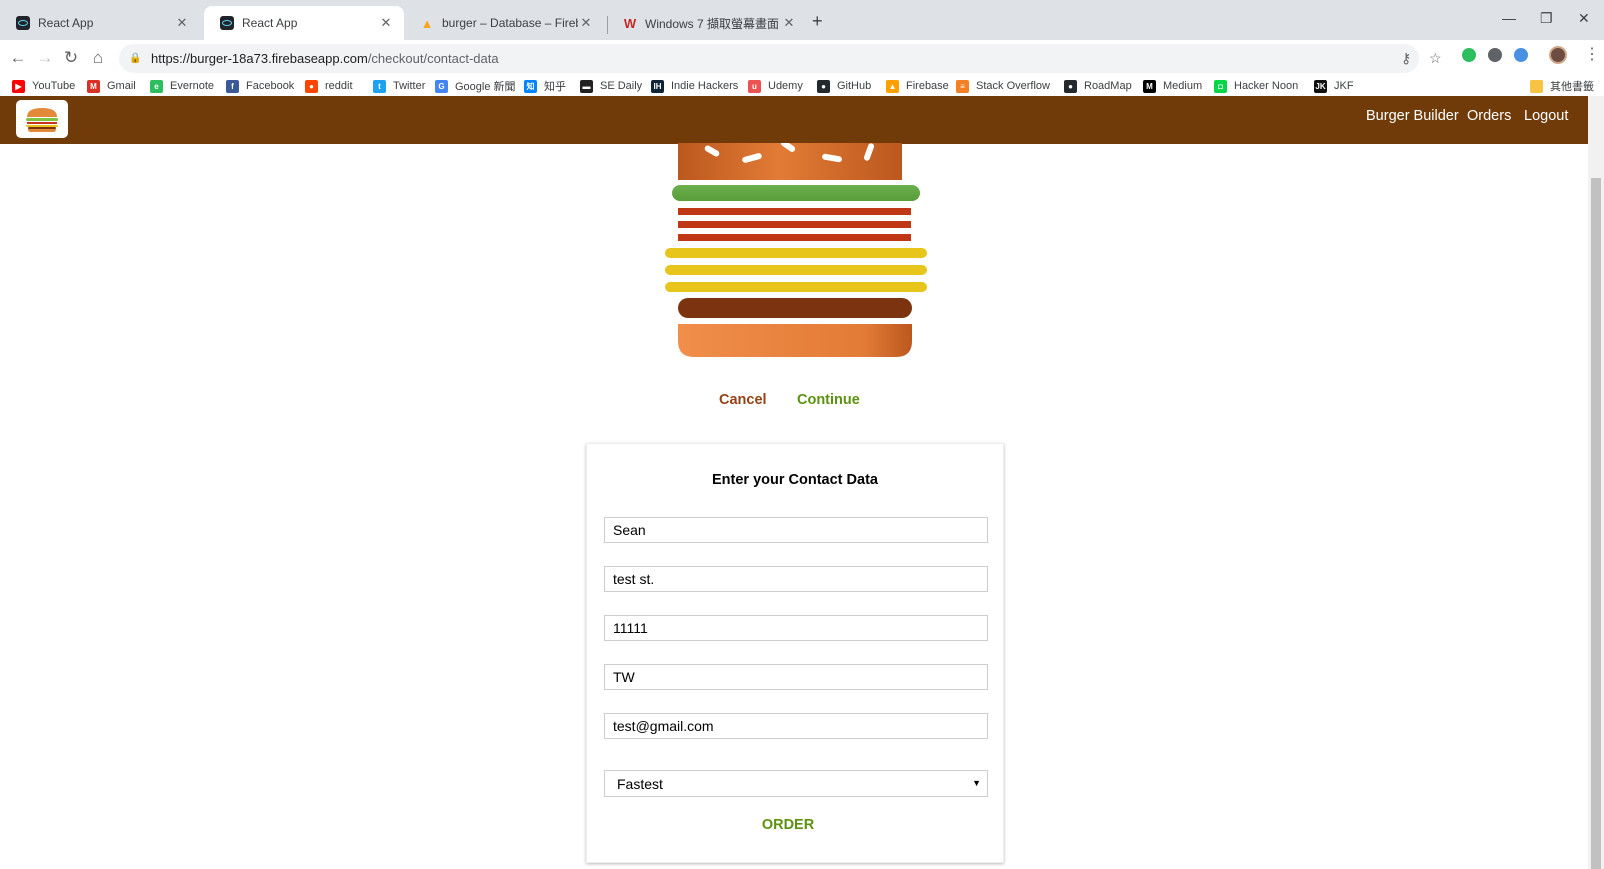 This screenshot has width=1604, height=869. Describe the element at coordinates (530, 86) in the screenshot. I see `zhihu-icon: 知` at that location.